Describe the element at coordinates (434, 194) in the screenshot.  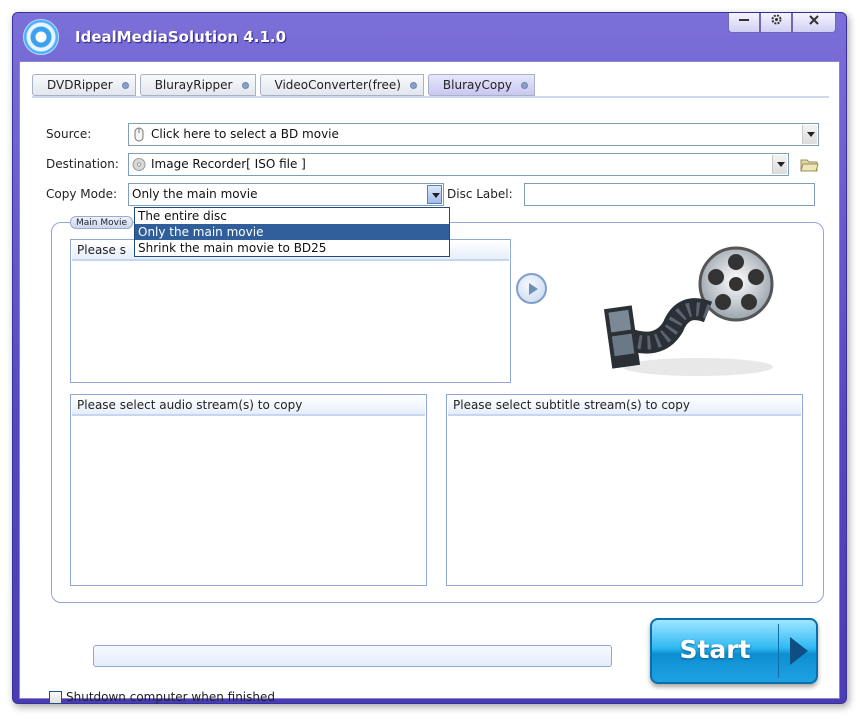
I see `copy-mode-dropdown-arrow-icon` at that location.